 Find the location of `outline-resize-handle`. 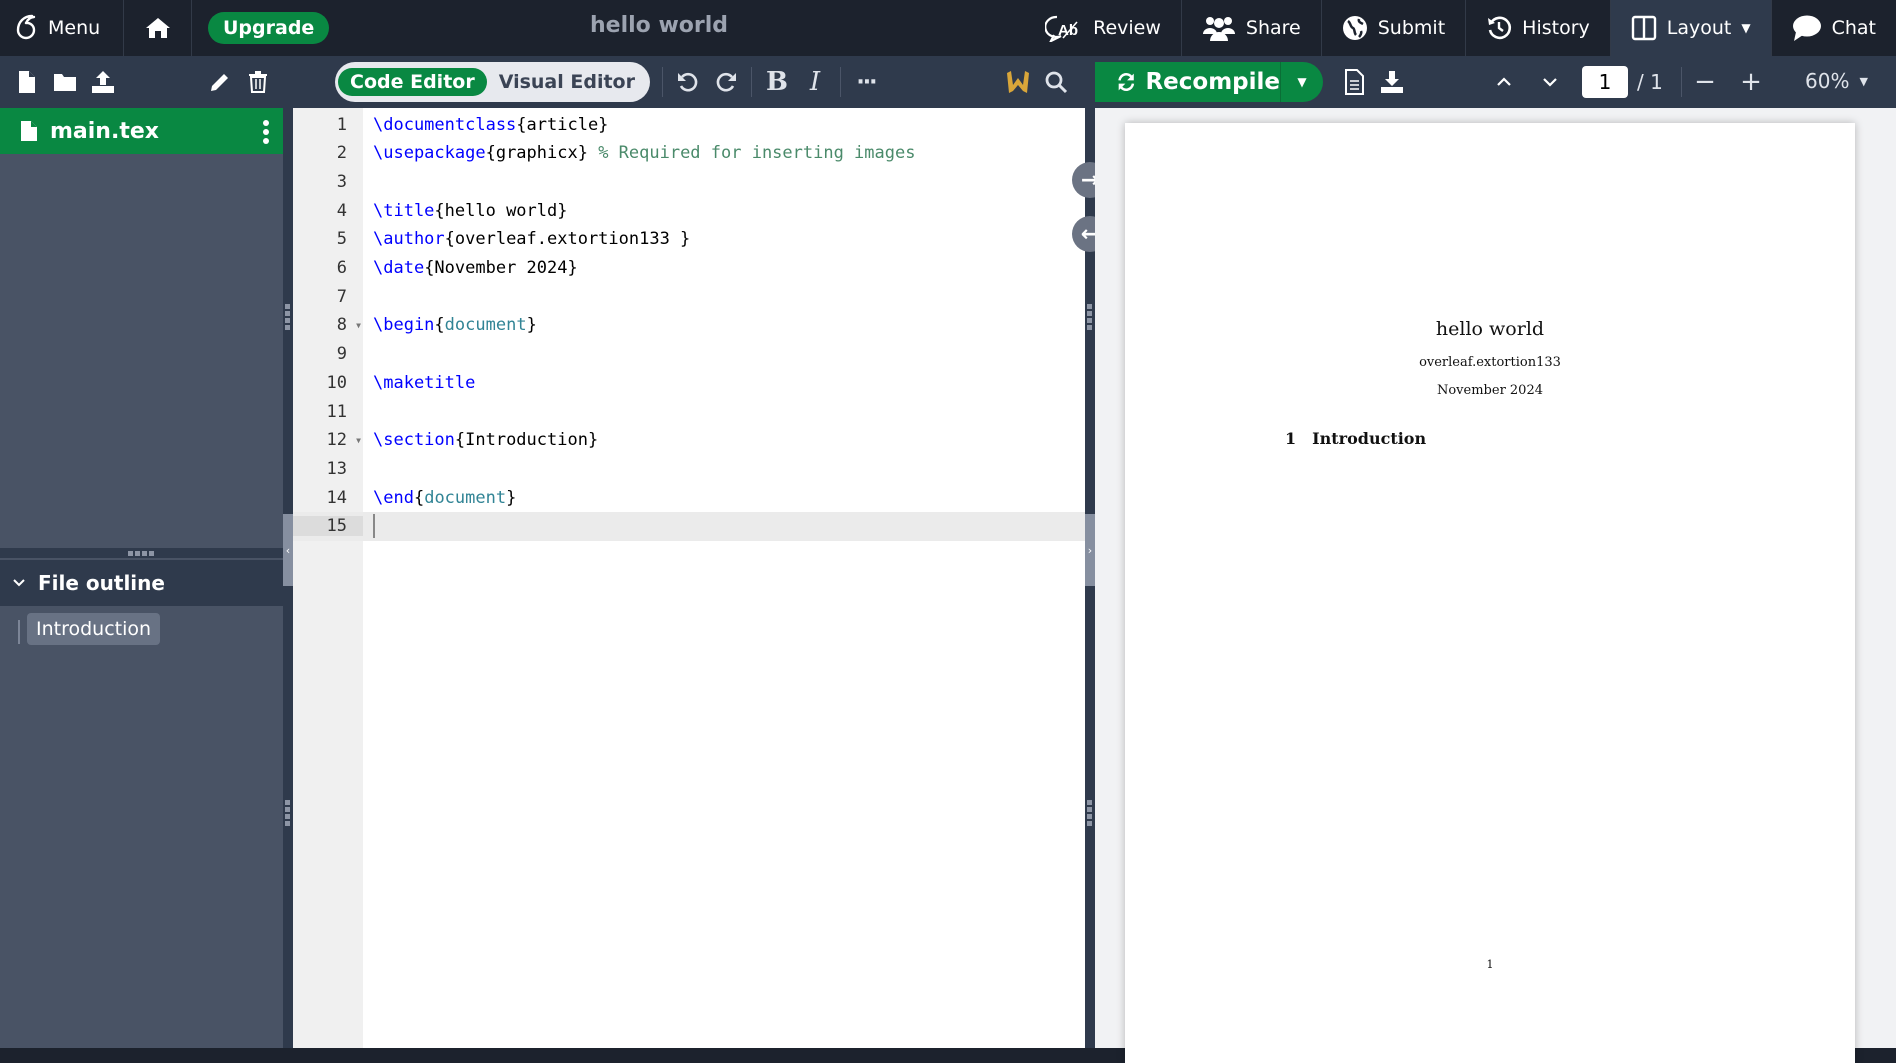

outline-resize-handle is located at coordinates (141, 554).